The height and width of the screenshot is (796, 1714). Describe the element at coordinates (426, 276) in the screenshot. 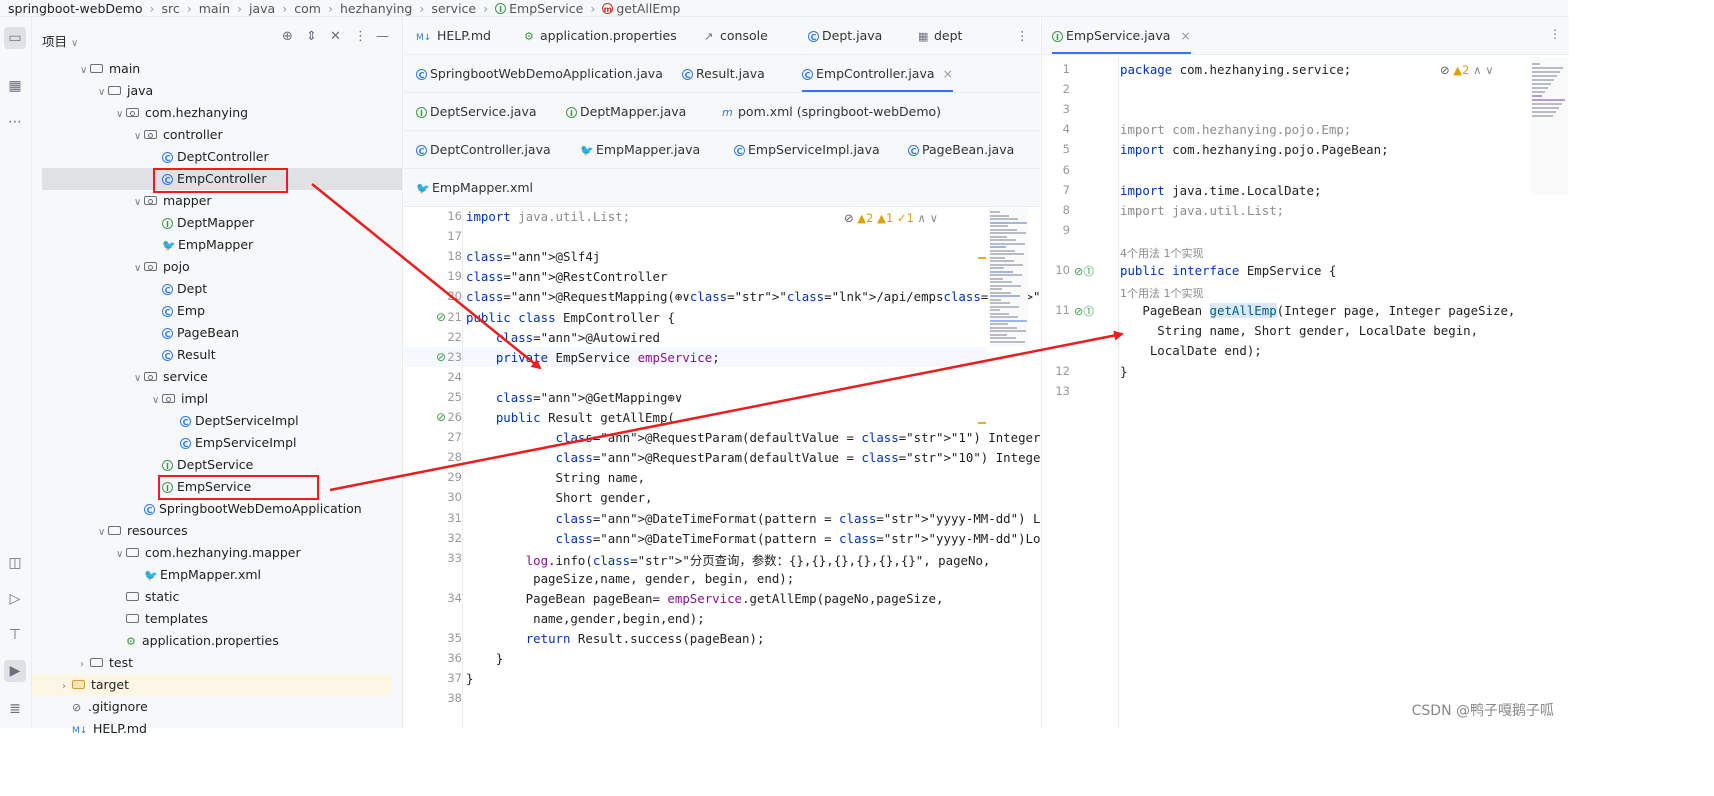

I see `arrow-empcontroller` at that location.